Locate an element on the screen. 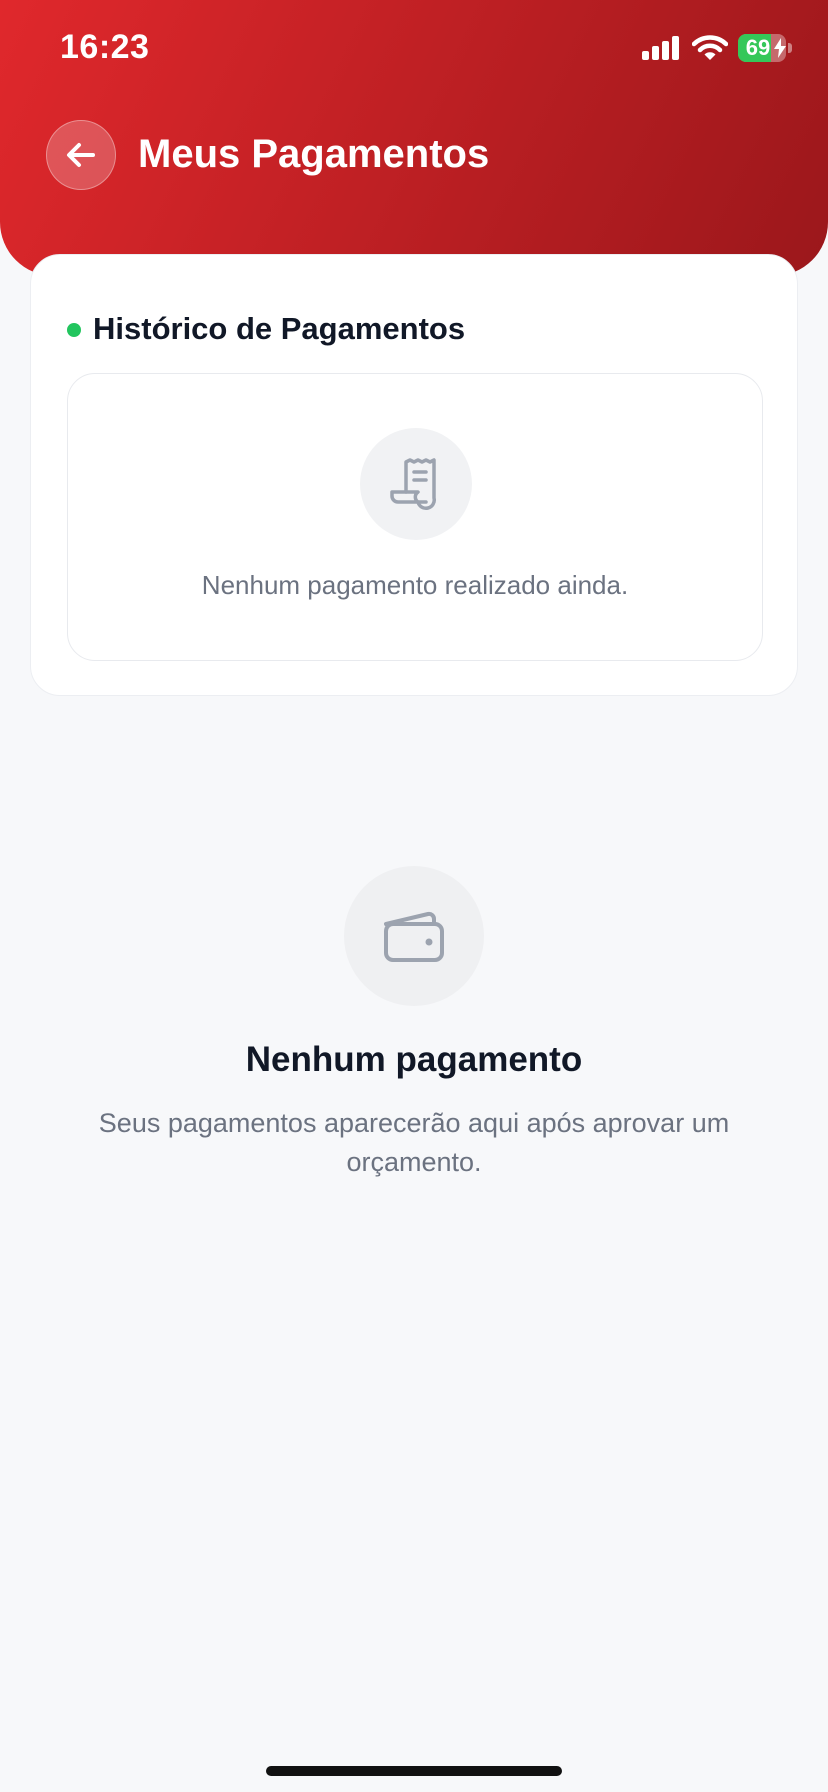 This screenshot has height=1792, width=828. wallet-icon is located at coordinates (414, 936).